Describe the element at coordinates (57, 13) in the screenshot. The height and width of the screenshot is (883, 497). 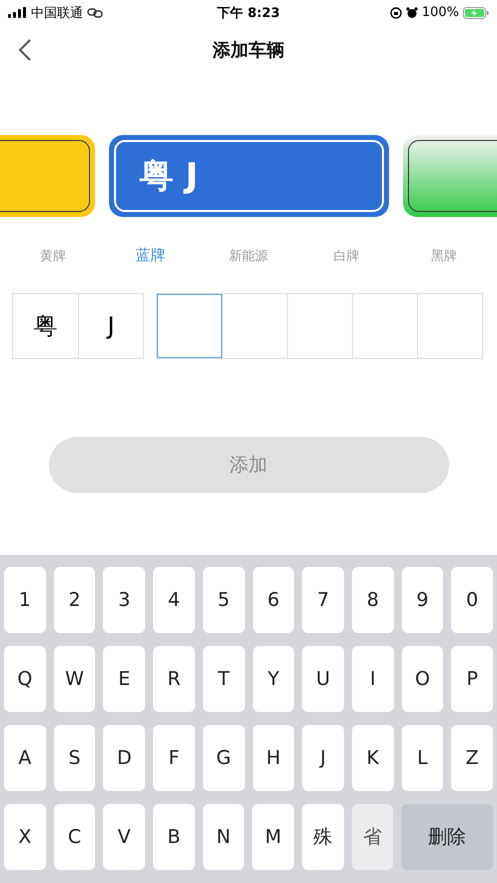
I see `carrier-name: 中国联通` at that location.